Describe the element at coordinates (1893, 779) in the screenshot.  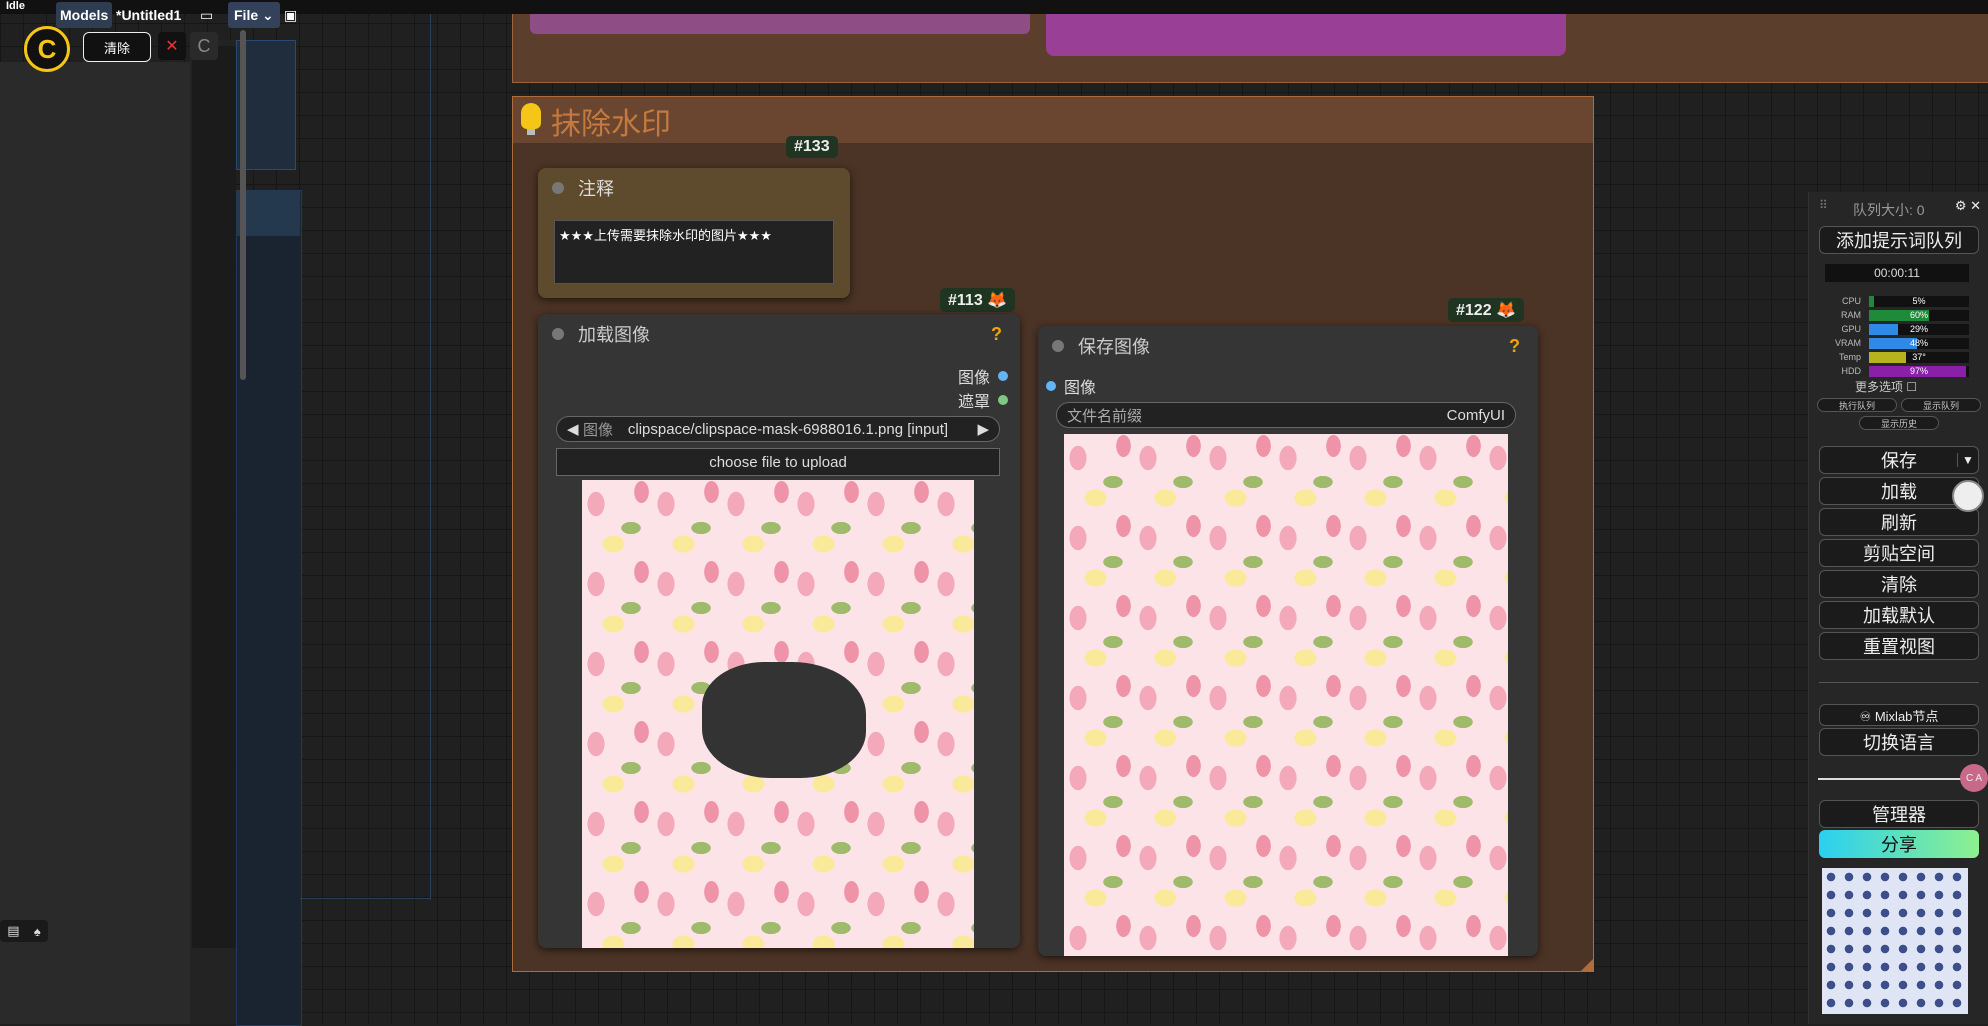
I see `slider` at that location.